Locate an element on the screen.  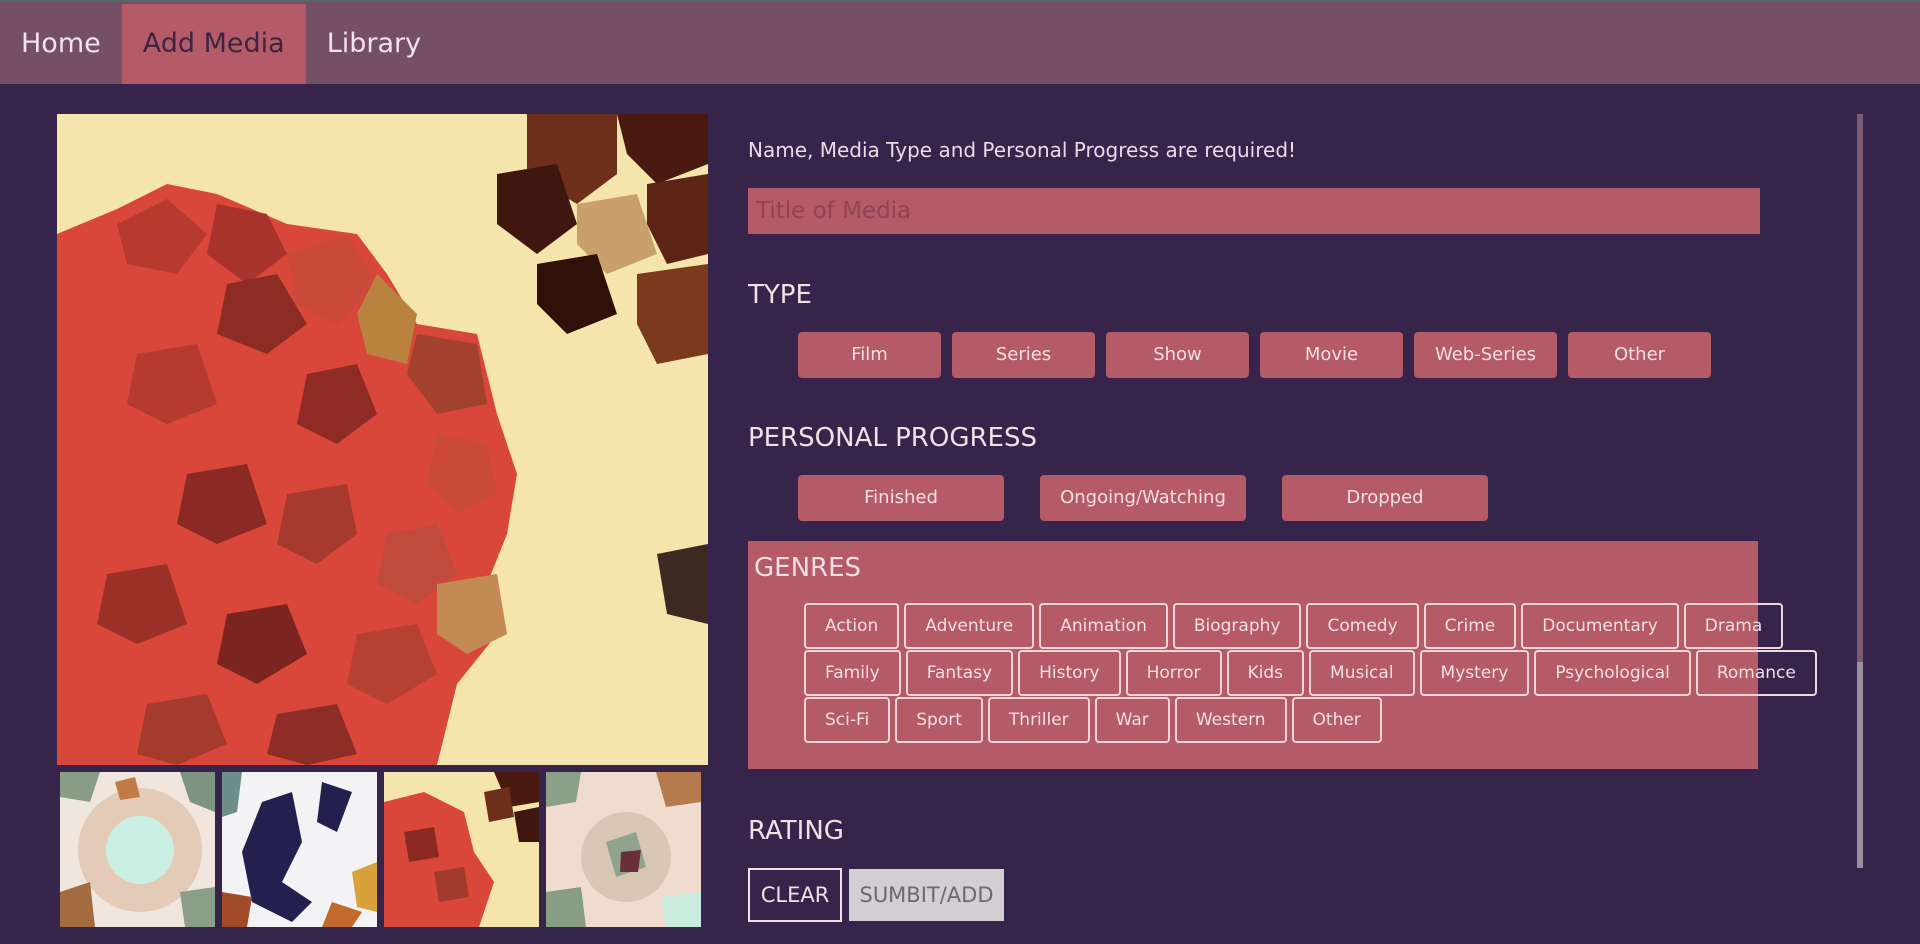
type-button-movie: Movie is located at coordinates (1331, 355).